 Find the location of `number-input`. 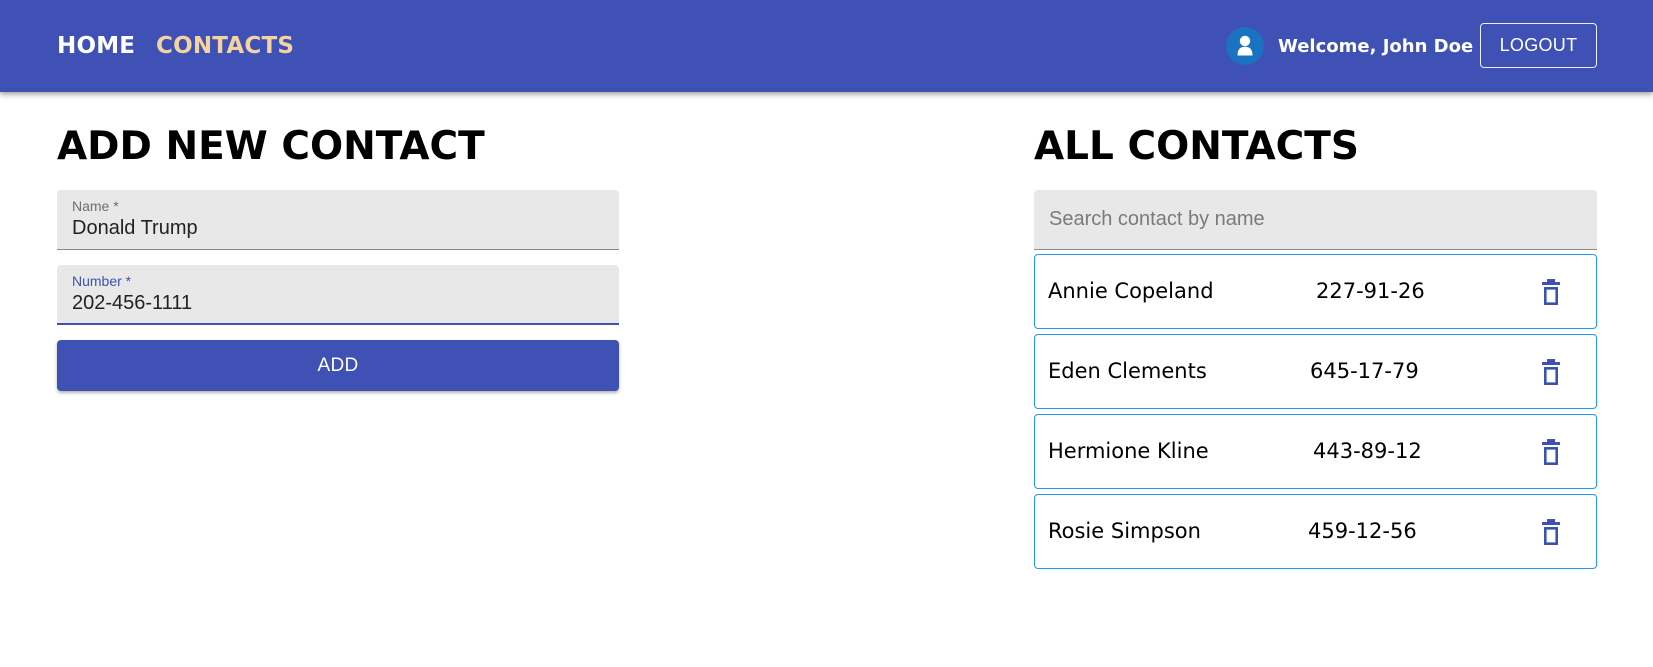

number-input is located at coordinates (337, 303).